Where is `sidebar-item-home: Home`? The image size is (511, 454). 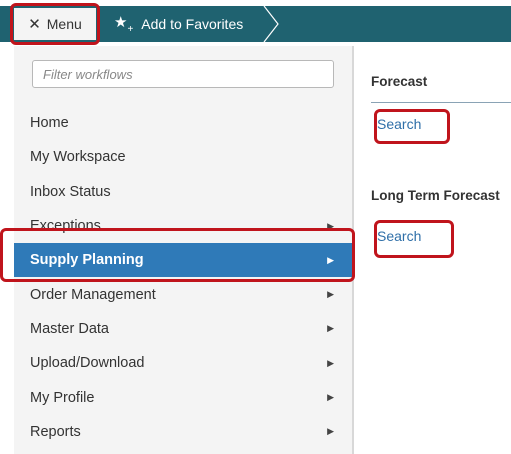
sidebar-item-home: Home is located at coordinates (183, 123).